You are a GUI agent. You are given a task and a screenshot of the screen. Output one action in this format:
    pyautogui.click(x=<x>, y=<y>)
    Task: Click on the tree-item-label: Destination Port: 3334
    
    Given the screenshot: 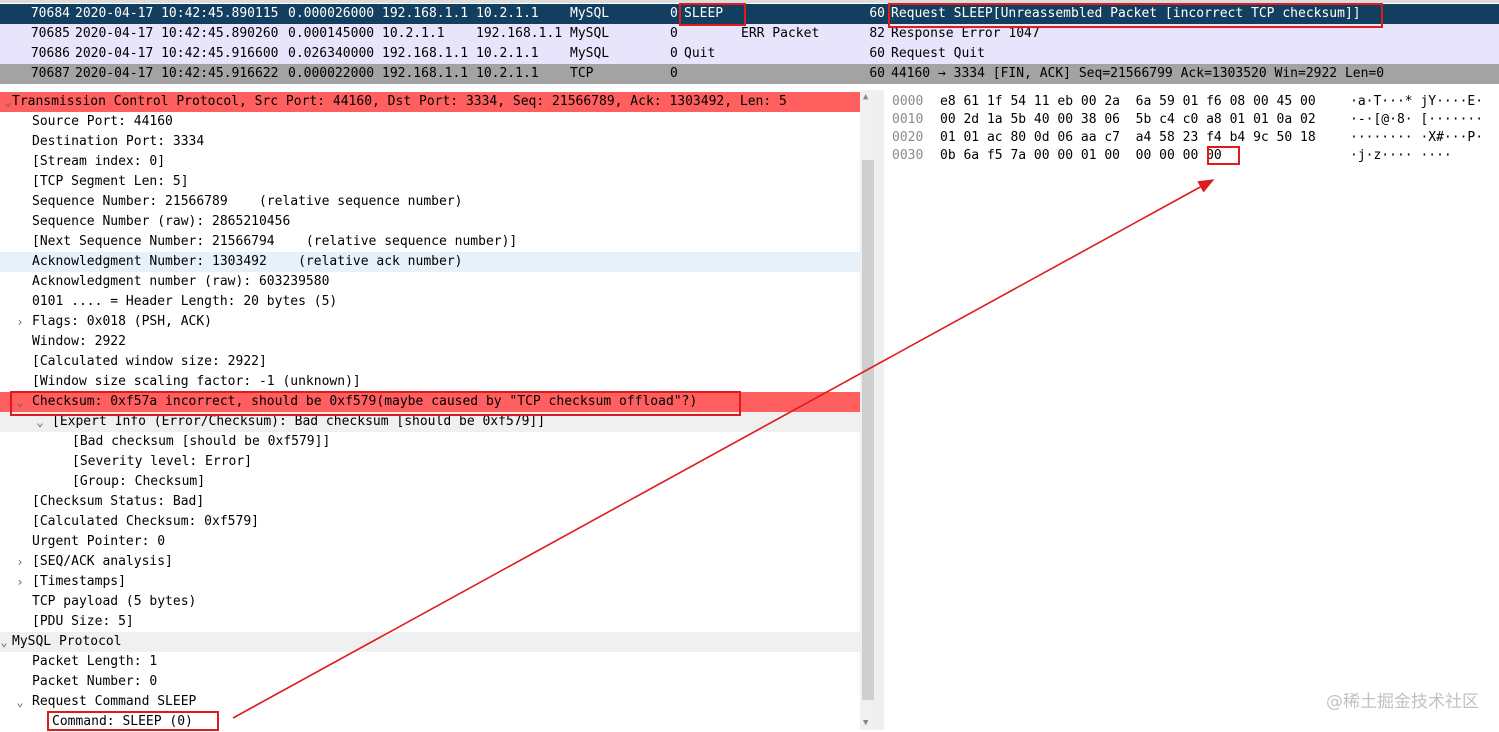 What is the action you would take?
    pyautogui.click(x=118, y=141)
    